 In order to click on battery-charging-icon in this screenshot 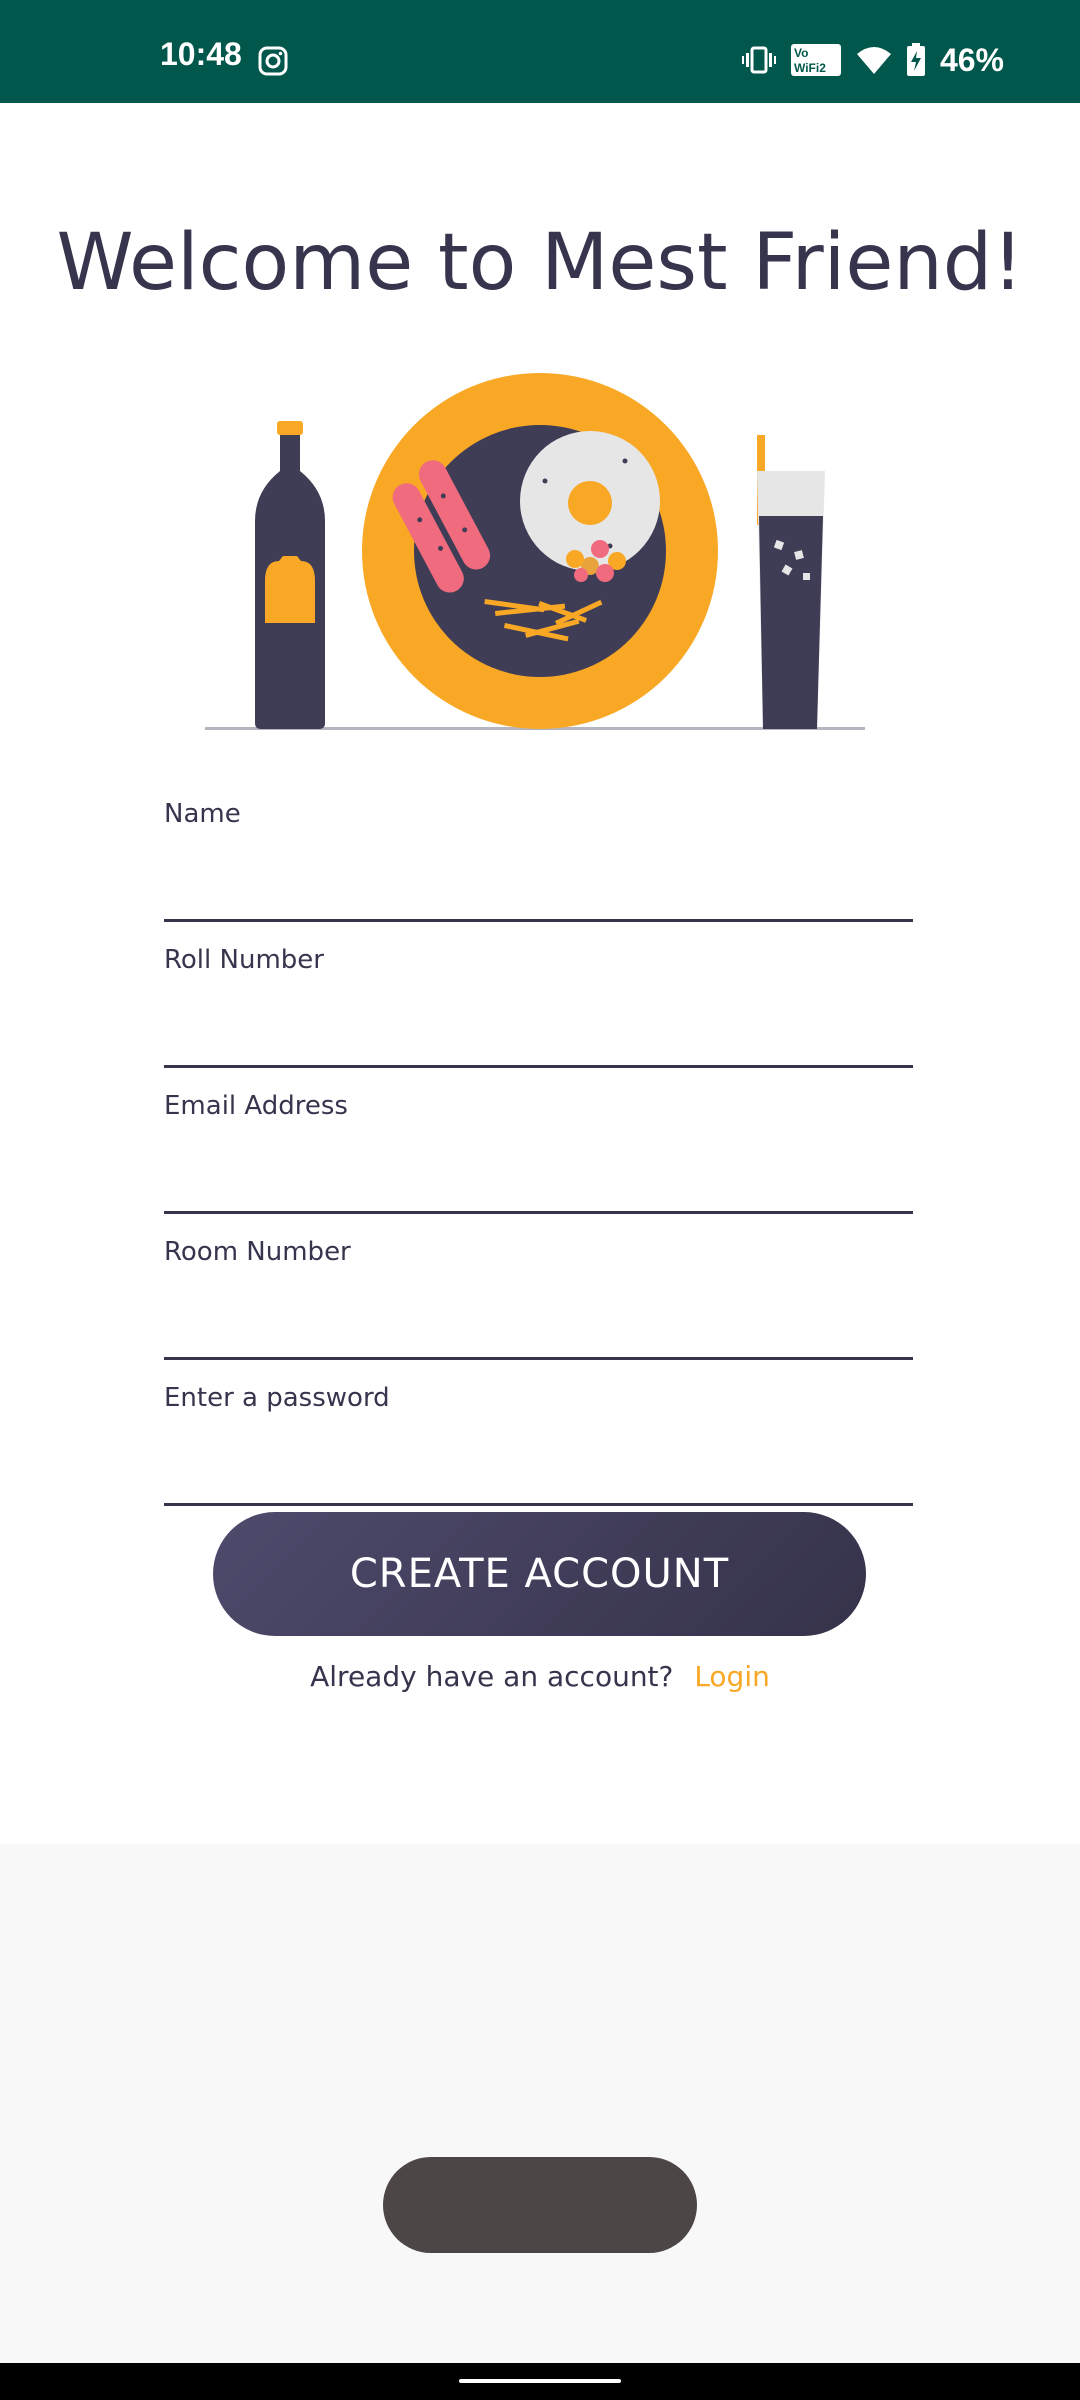, I will do `click(915, 59)`.